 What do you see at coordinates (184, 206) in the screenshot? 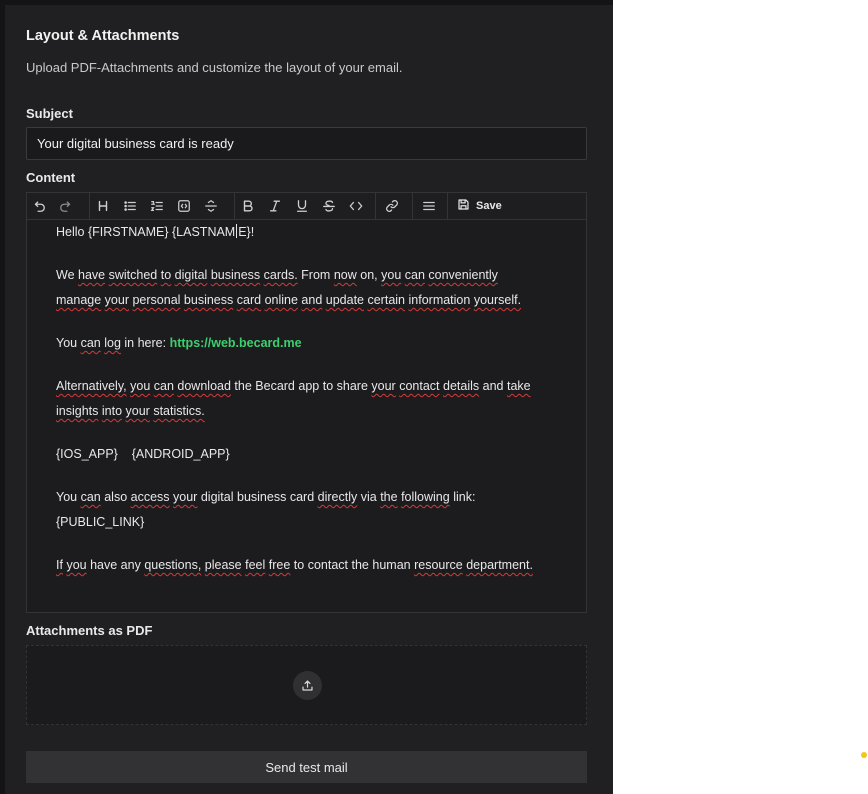
I see `code-block-icon` at bounding box center [184, 206].